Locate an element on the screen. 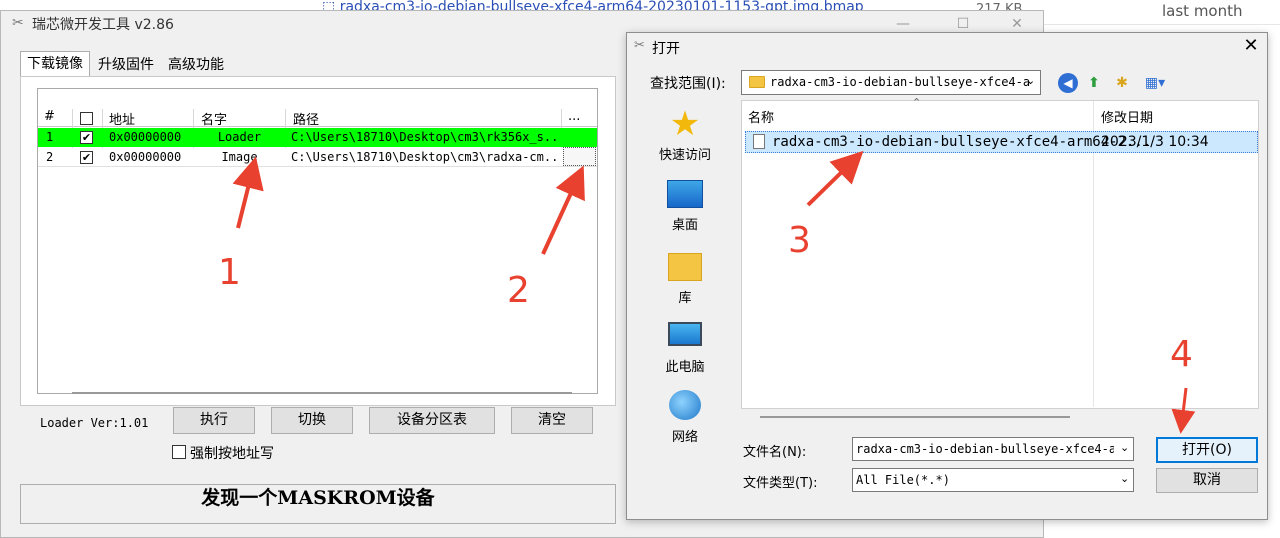 This screenshot has height=538, width=1280. annotation-number: 4 is located at coordinates (1181, 354).